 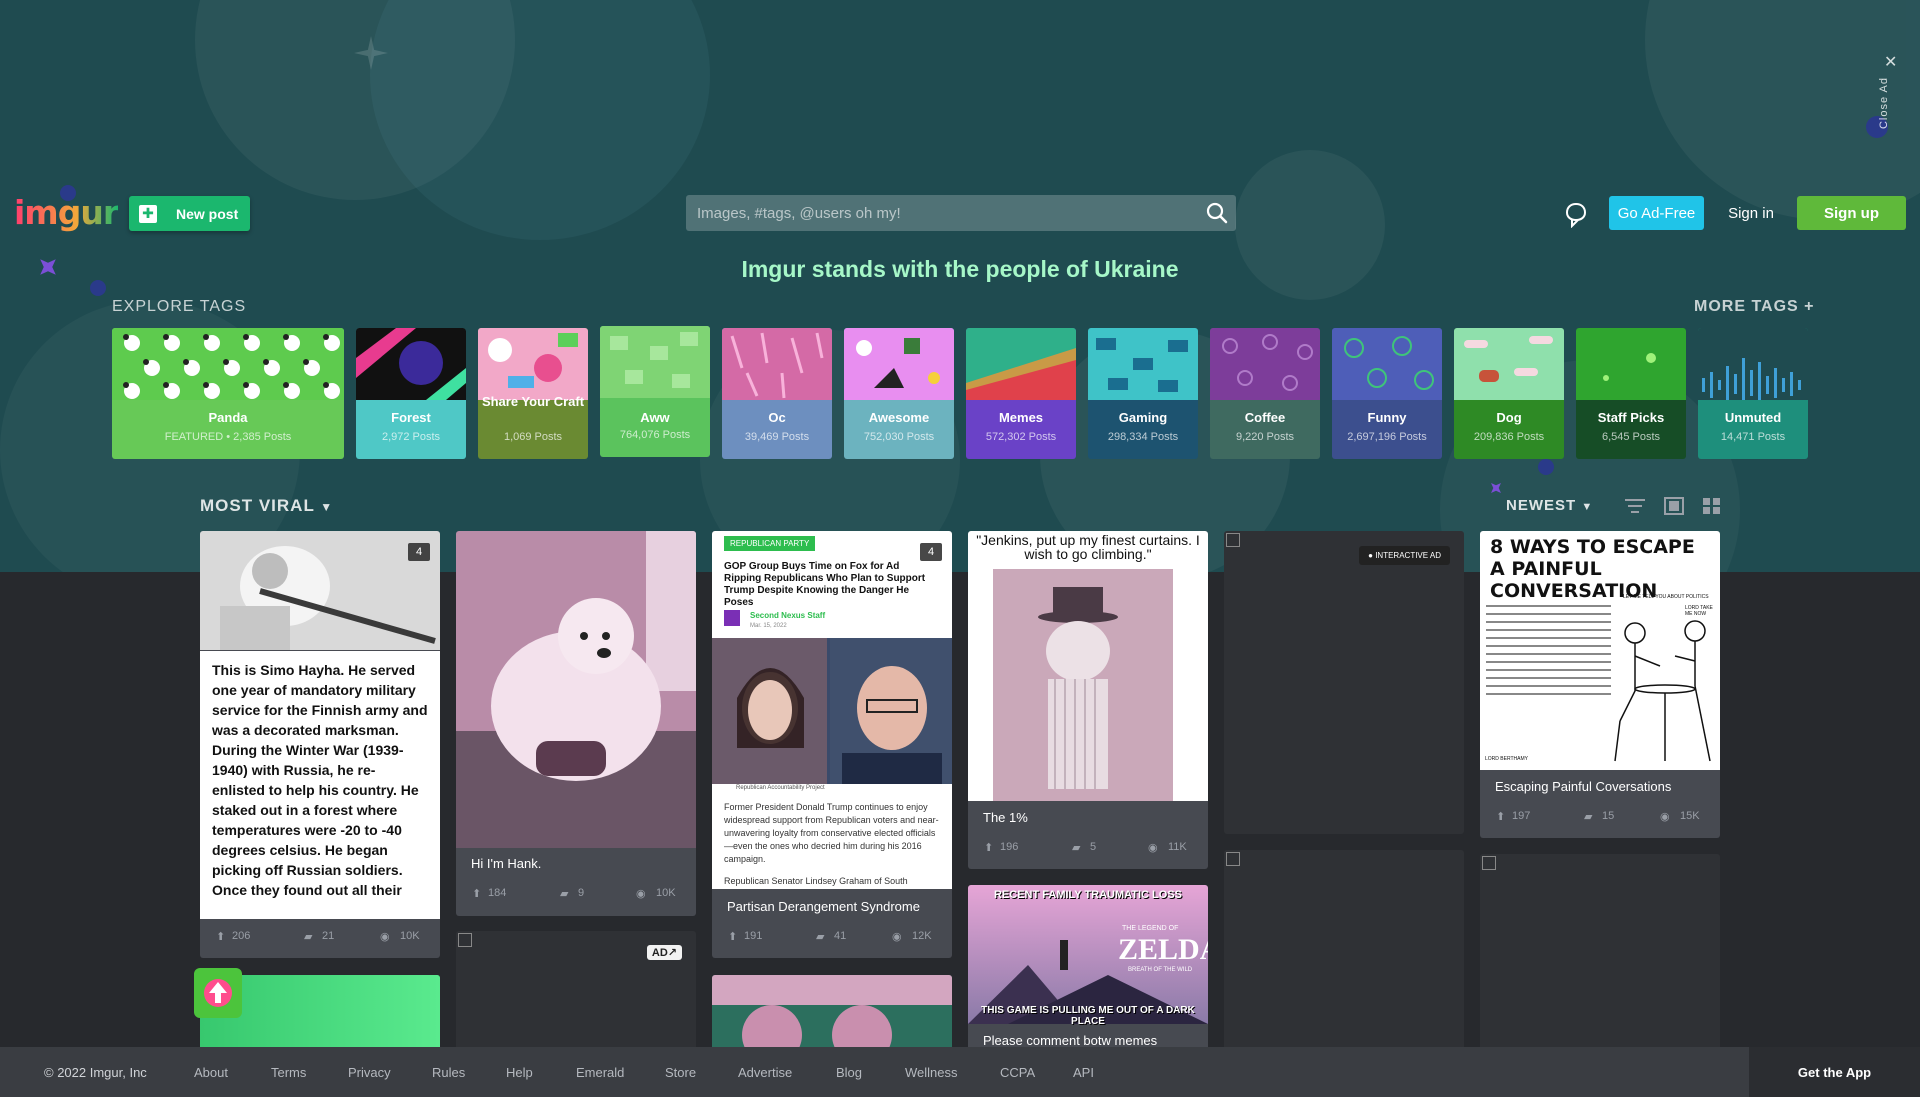 What do you see at coordinates (1143, 437) in the screenshot?
I see `tag-count: 298,334 Posts` at bounding box center [1143, 437].